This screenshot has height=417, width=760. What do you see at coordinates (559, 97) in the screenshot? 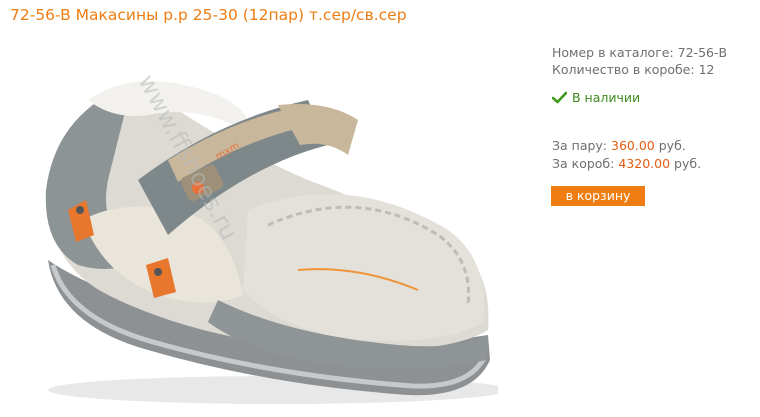
I see `checkmark-icon` at bounding box center [559, 97].